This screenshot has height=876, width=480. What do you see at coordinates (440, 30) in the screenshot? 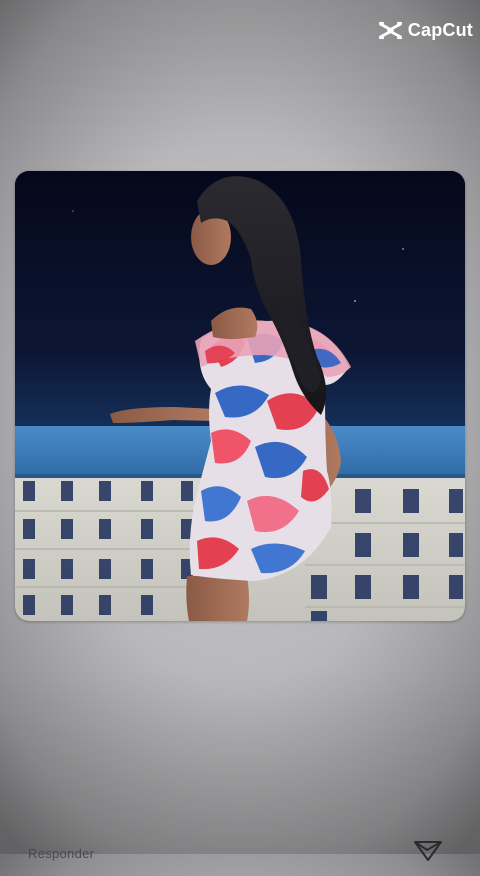
I see `capcut-brand-text: CapCut` at bounding box center [440, 30].